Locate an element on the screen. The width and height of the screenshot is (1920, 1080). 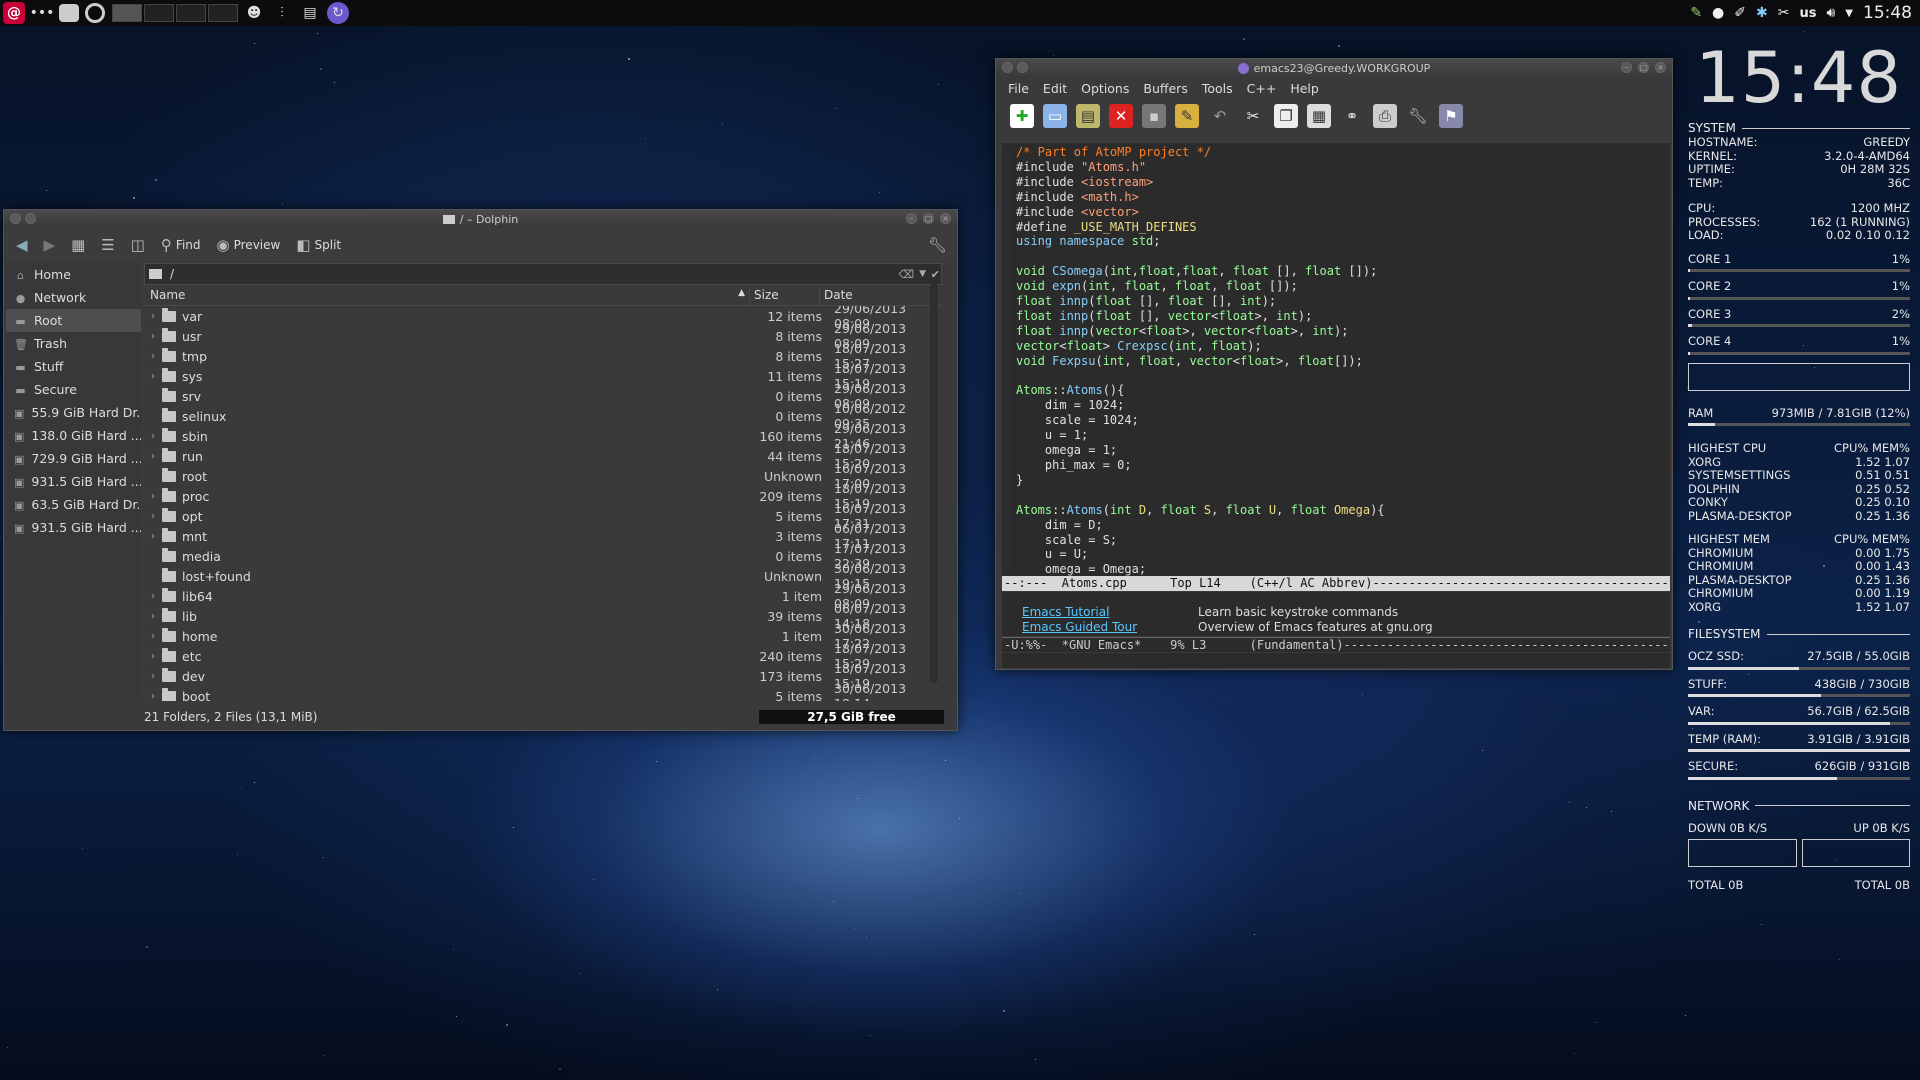
volume-icon: 🔊︎ is located at coordinates (1830, 13).